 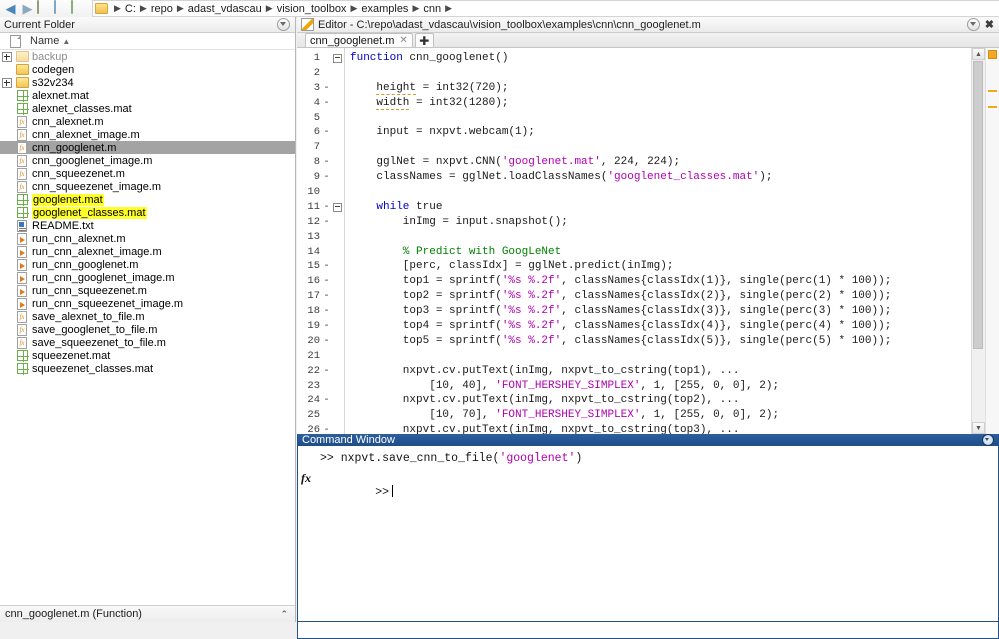 What do you see at coordinates (147, 121) in the screenshot?
I see `list-item: fx cnn_alexnet.m` at bounding box center [147, 121].